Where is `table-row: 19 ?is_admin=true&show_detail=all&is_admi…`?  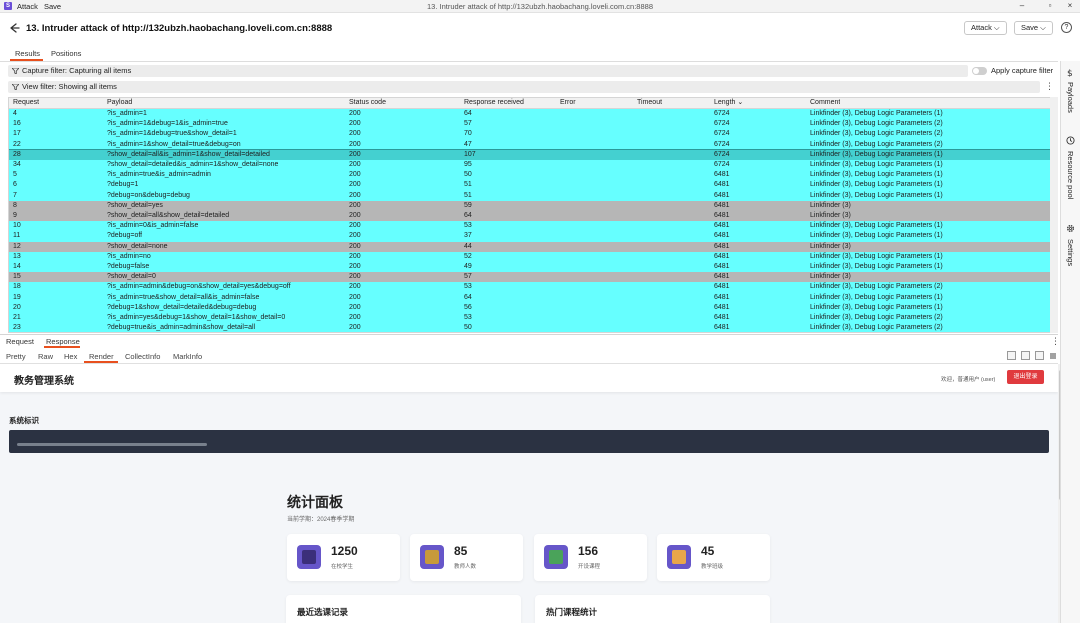
table-row: 19 ?is_admin=true&show_detail=all&is_admi… is located at coordinates (529, 297).